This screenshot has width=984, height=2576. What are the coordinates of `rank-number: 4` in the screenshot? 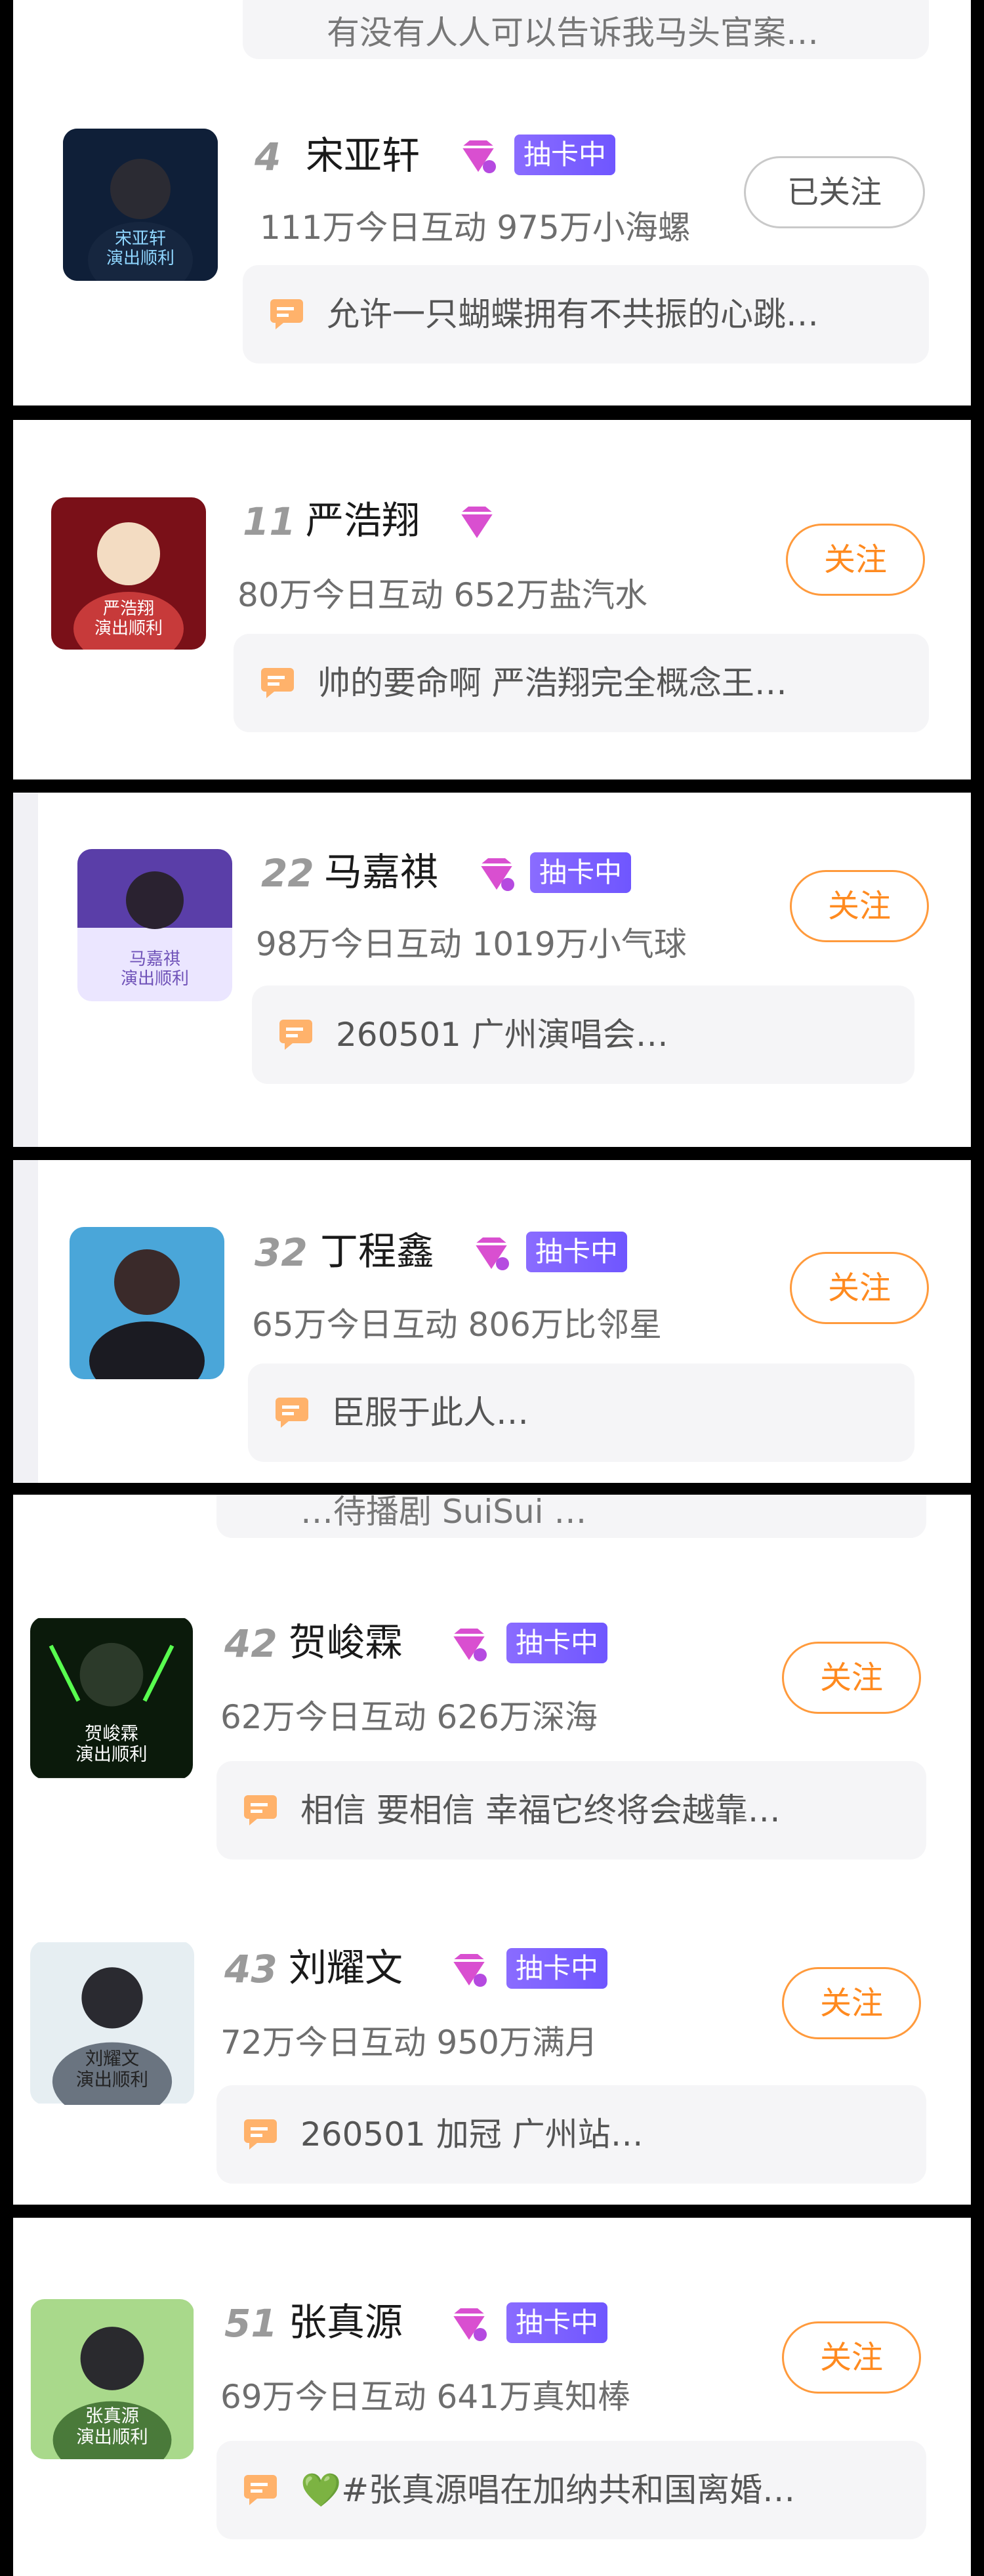 It's located at (268, 157).